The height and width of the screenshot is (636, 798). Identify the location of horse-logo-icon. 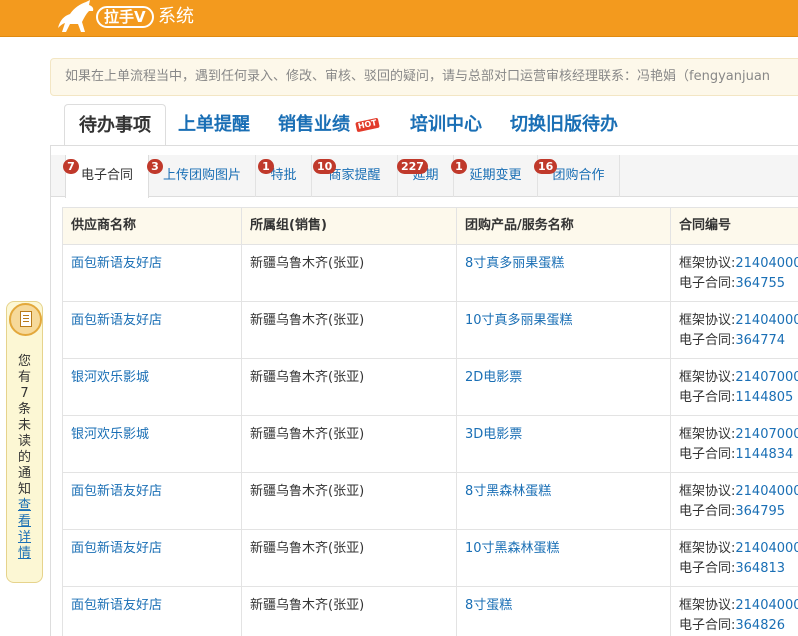
(76, 16).